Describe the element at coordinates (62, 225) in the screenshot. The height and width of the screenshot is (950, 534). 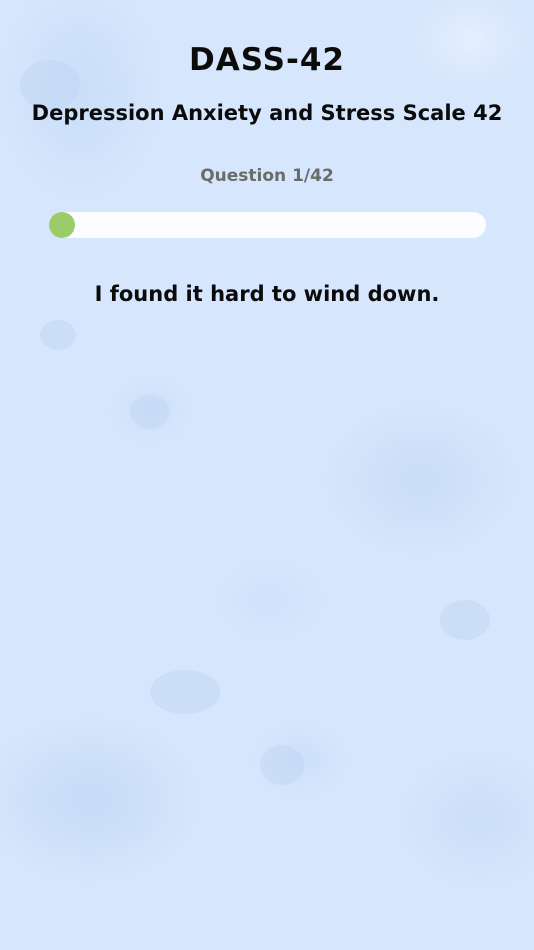
I see `progress-bar-fill` at that location.